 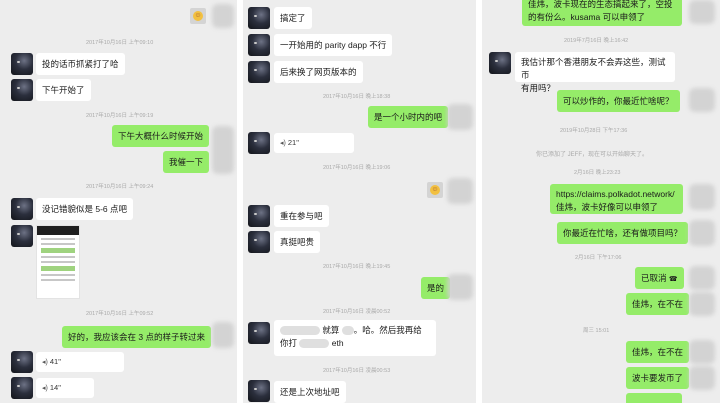 I want to click on voice-duration: 14", so click(x=55, y=387).